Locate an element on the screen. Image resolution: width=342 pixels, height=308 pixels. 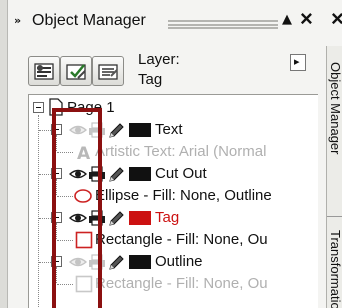
docker-title-bar: » Object Manager ▲ × × is located at coordinates (175, 23).